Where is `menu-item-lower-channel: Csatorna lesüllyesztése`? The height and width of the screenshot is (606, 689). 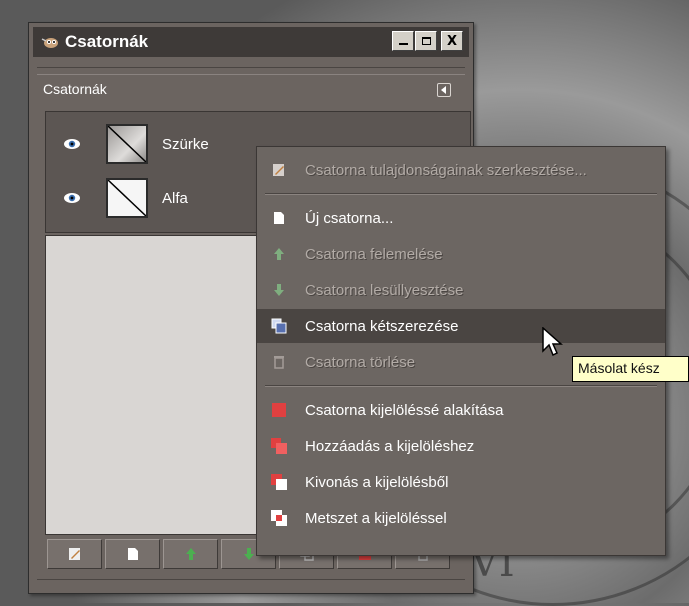
menu-item-lower-channel: Csatorna lesüllyesztése is located at coordinates (461, 290).